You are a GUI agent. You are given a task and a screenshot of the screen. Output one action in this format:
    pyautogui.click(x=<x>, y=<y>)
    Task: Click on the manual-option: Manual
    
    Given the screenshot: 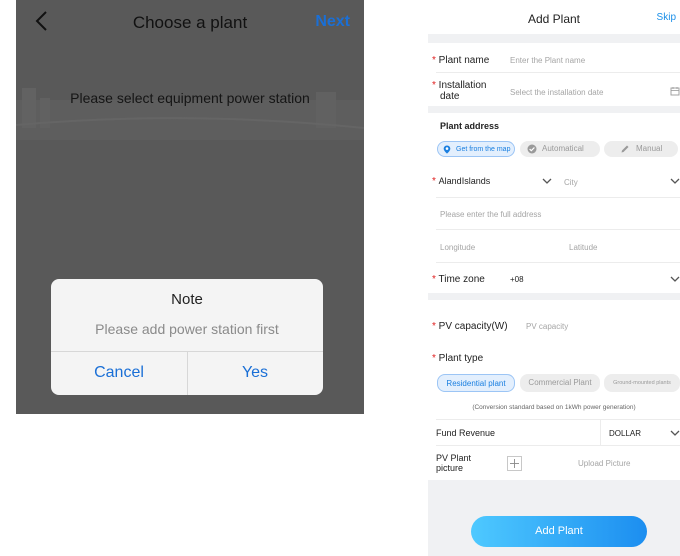 What is the action you would take?
    pyautogui.click(x=641, y=149)
    